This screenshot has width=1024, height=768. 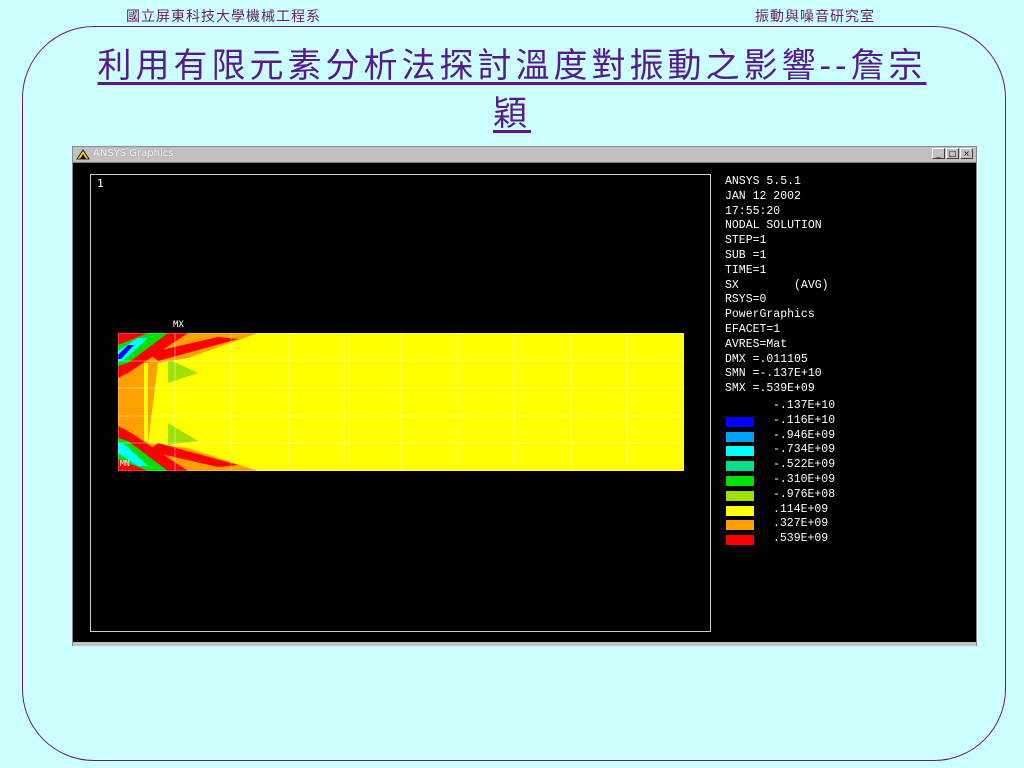 I want to click on viewport-number: 1, so click(x=100, y=183).